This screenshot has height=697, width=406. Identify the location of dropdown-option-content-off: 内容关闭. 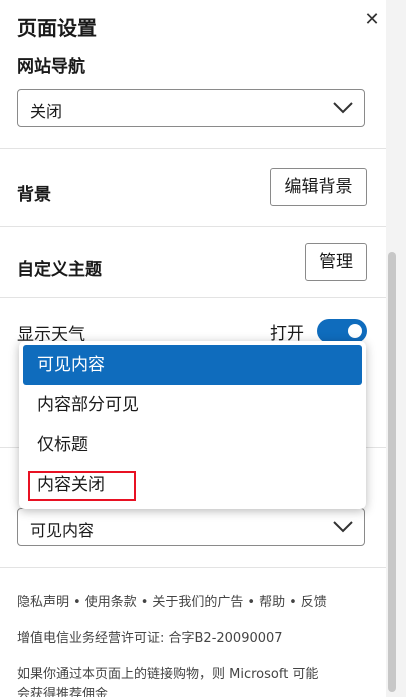
(192, 485).